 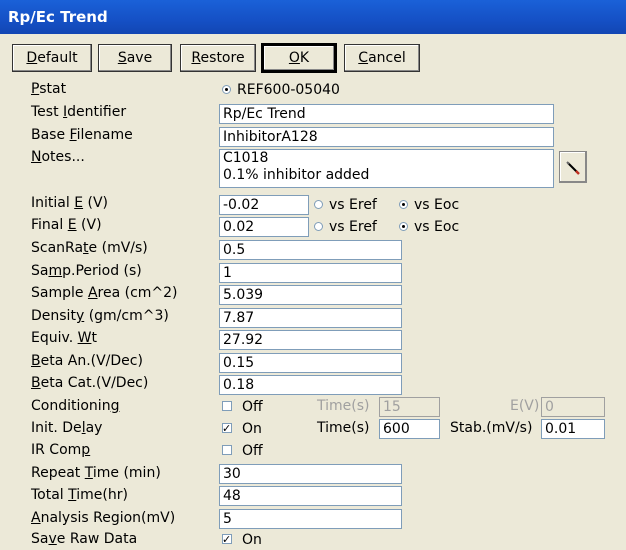 What do you see at coordinates (409, 429) in the screenshot?
I see `init-delay-time-input: 600` at bounding box center [409, 429].